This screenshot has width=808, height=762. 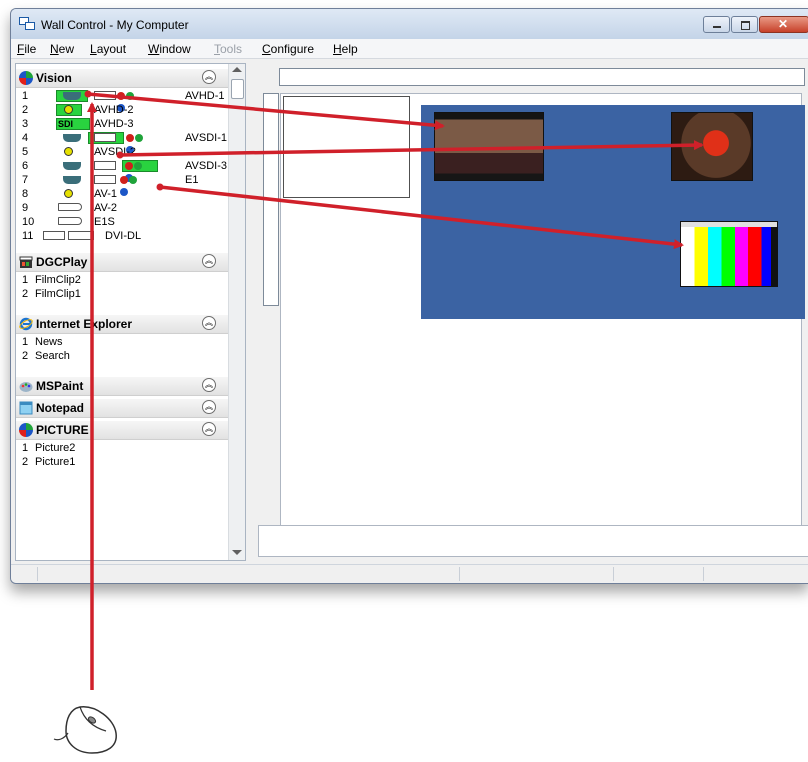 What do you see at coordinates (25, 152) in the screenshot?
I see `row-number: 5` at bounding box center [25, 152].